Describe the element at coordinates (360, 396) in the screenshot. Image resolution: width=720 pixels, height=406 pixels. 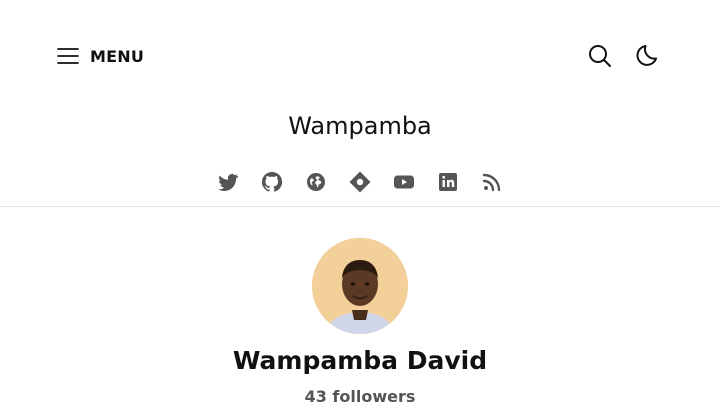
I see `followers-count: 43 followers` at that location.